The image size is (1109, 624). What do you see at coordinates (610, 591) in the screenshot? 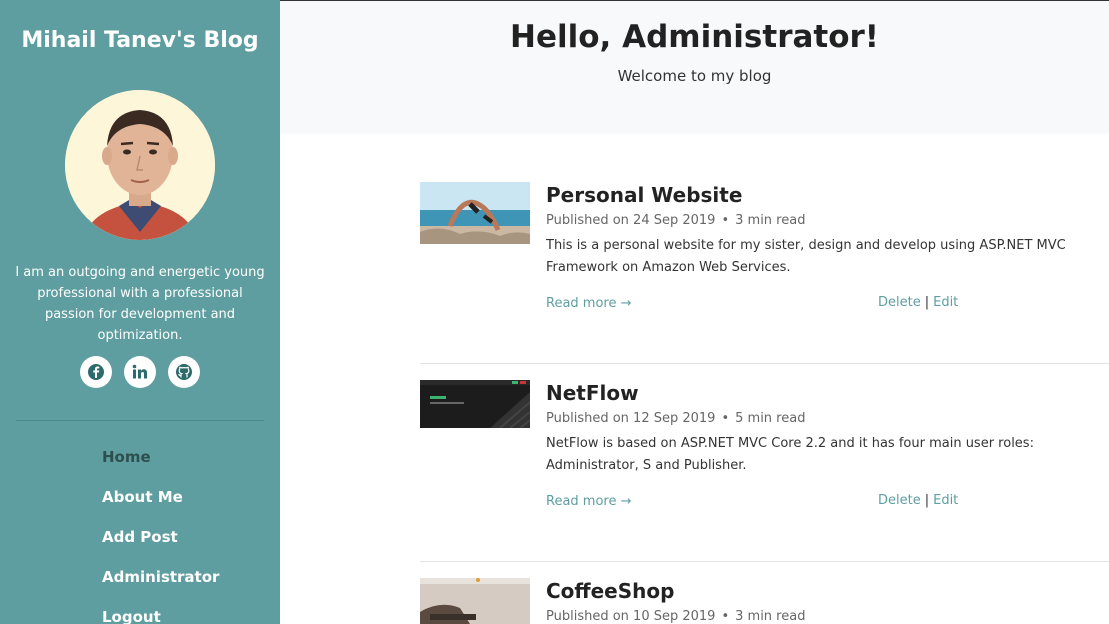
I see `post-title: CoffeeShop` at bounding box center [610, 591].